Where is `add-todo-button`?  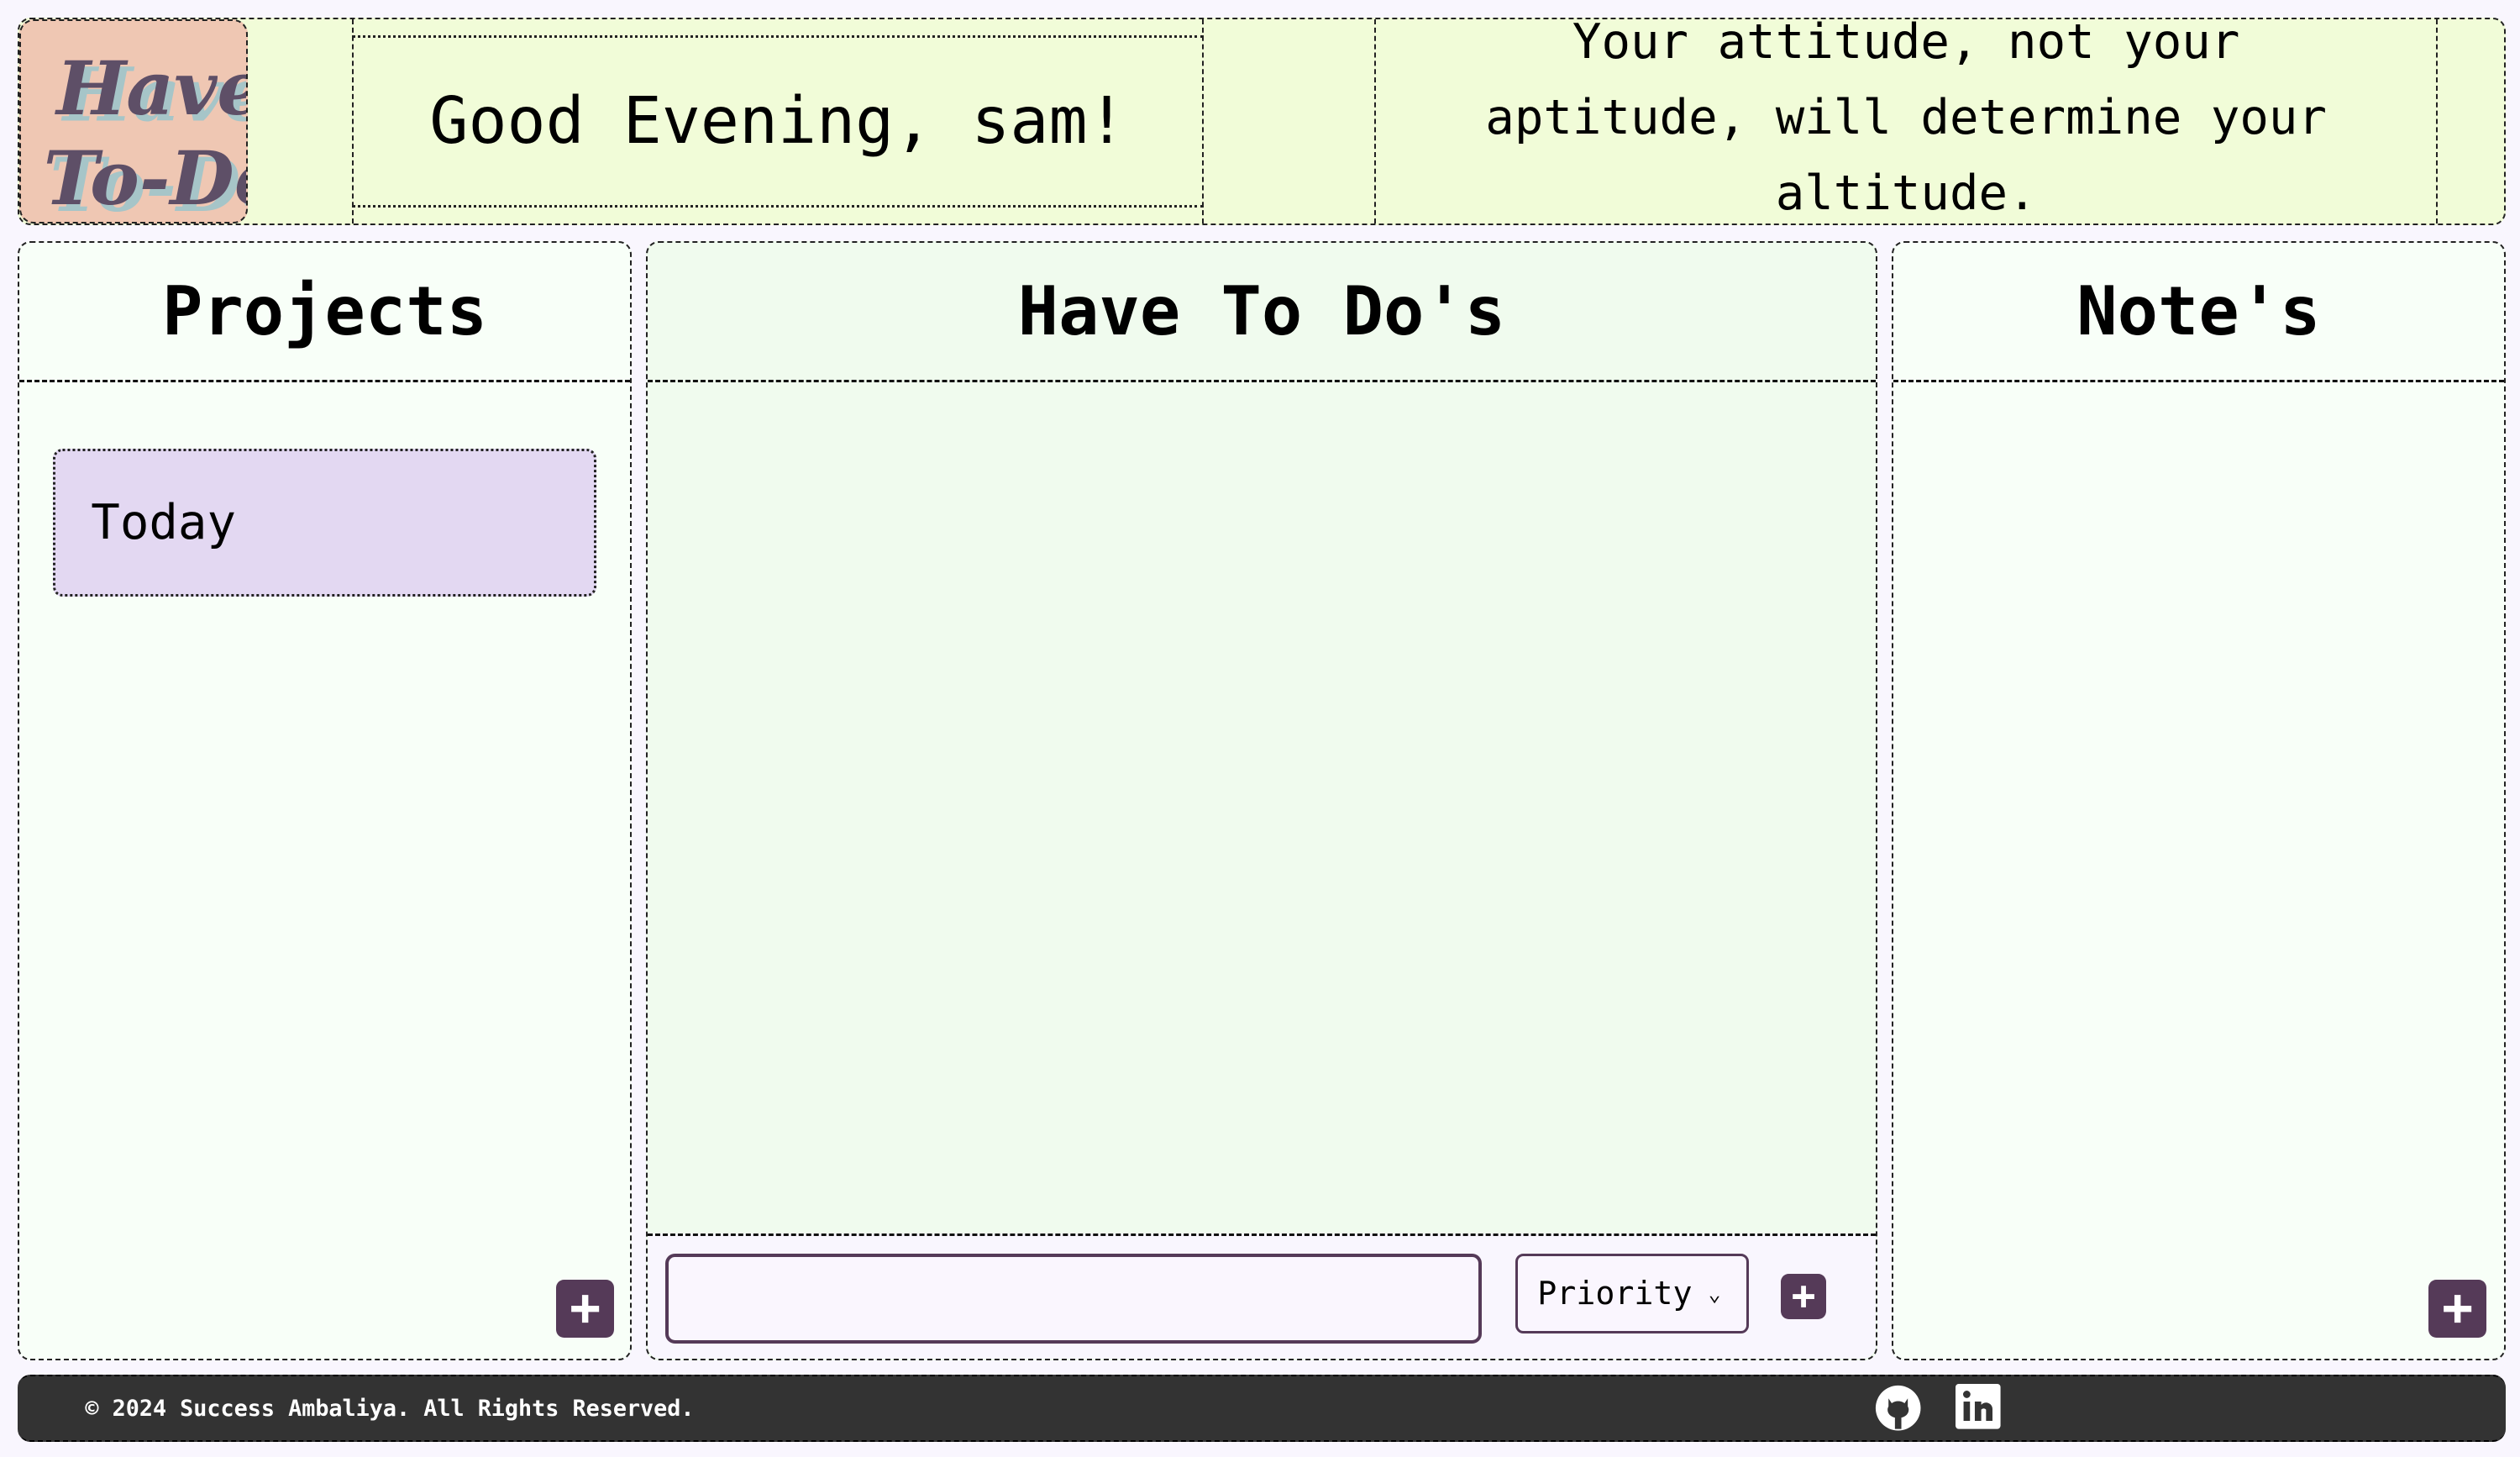
add-todo-button is located at coordinates (1803, 1297).